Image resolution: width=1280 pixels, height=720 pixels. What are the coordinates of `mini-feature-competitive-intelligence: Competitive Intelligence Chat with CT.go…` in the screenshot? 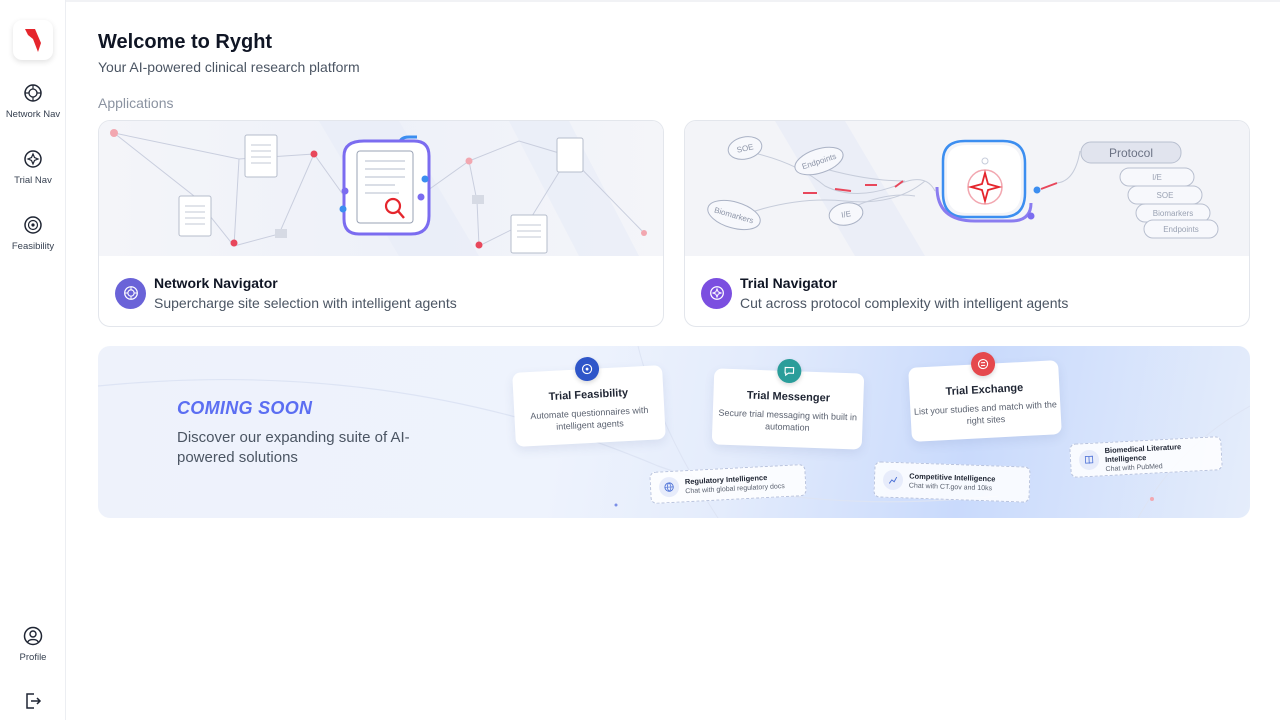 It's located at (952, 482).